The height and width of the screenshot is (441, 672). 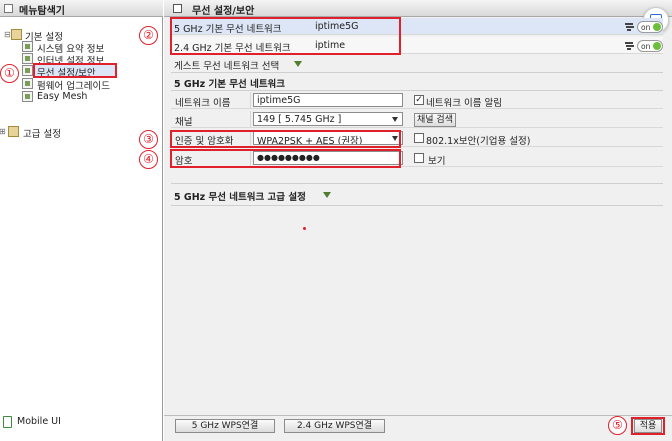 I want to click on form-row-network-name: 네트워크 이름 iptime5G ✓ 네트워크 이름 알림, so click(x=417, y=100).